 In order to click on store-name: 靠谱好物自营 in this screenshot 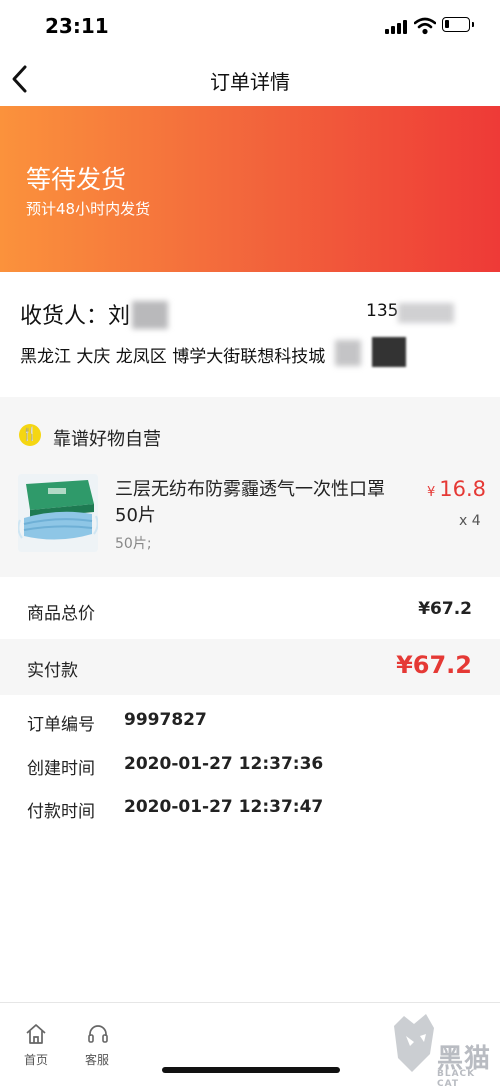, I will do `click(107, 438)`.